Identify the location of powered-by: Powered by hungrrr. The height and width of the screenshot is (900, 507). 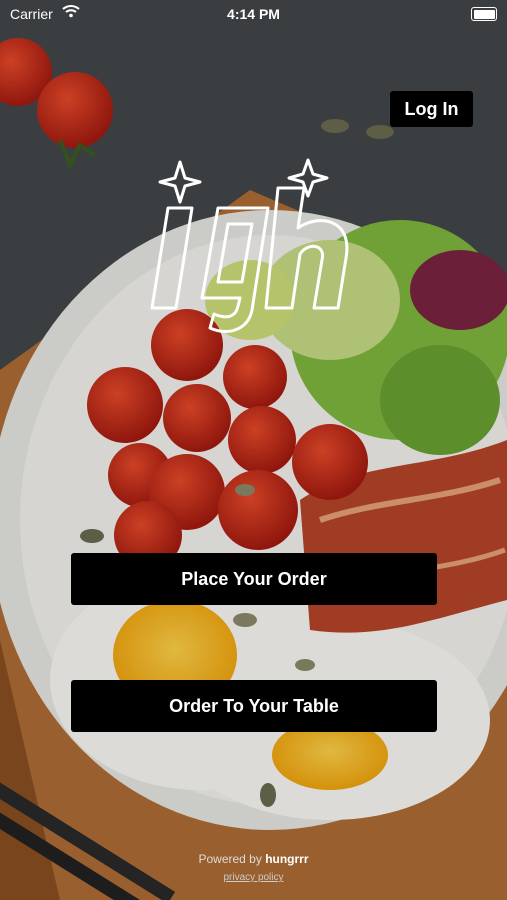
(253, 859).